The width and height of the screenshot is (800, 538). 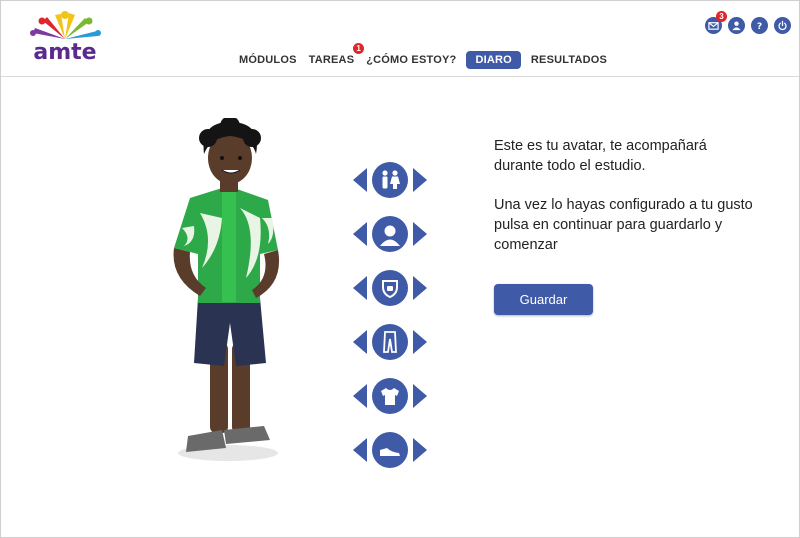 I want to click on help-icon: ?, so click(x=759, y=26).